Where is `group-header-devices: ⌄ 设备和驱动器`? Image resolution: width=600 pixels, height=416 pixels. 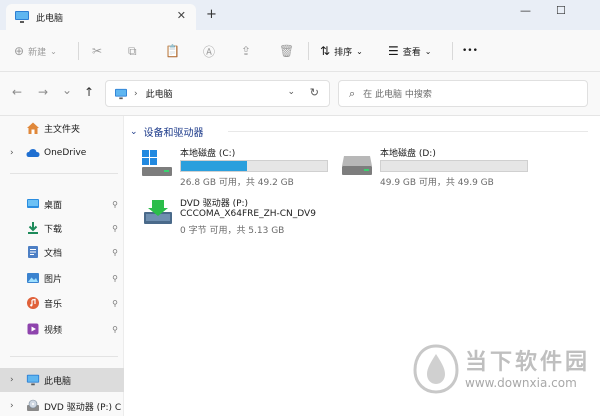
group-header-devices: ⌄ 设备和驱动器 is located at coordinates (167, 132).